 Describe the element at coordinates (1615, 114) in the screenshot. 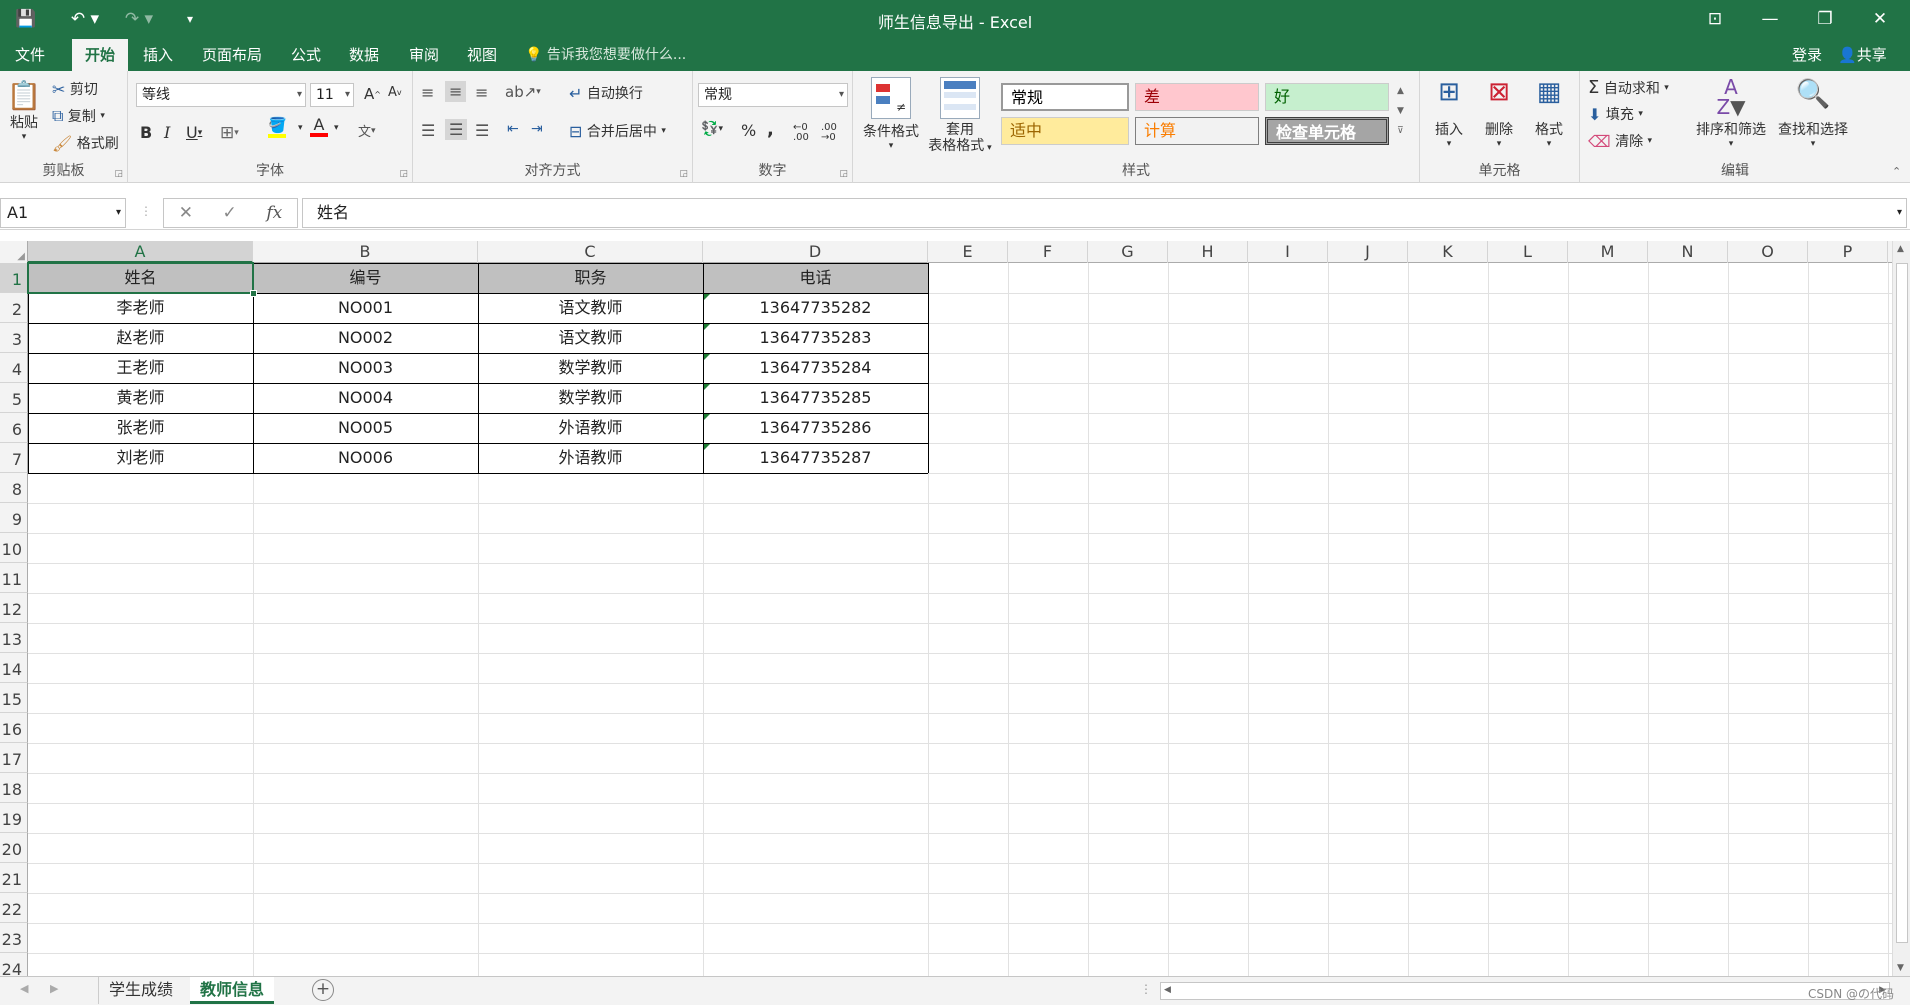

I see `fill-button: ⬇ 填充 ▾` at that location.